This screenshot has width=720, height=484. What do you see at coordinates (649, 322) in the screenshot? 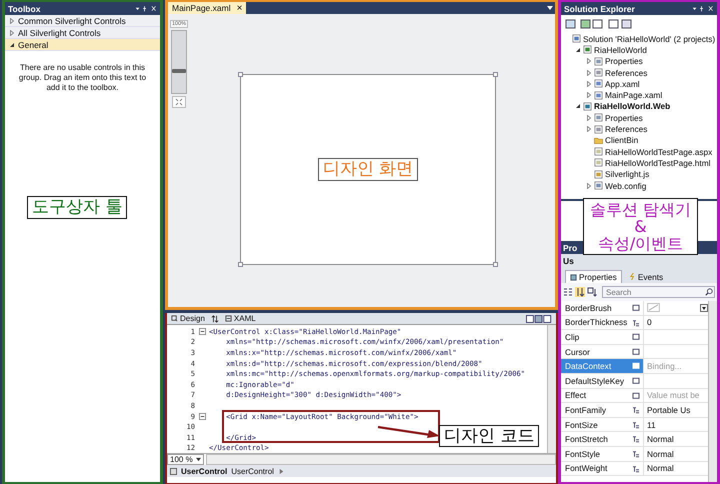
I see `property-value: 0` at bounding box center [649, 322].